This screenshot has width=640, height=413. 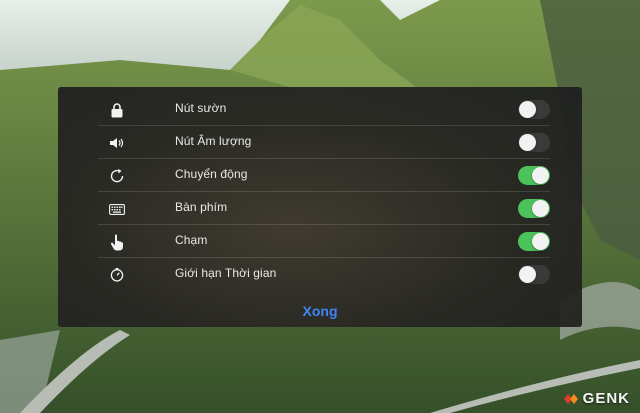 I want to click on settings-row-time-limits: Giới hạn Thời gian, so click(x=324, y=274).